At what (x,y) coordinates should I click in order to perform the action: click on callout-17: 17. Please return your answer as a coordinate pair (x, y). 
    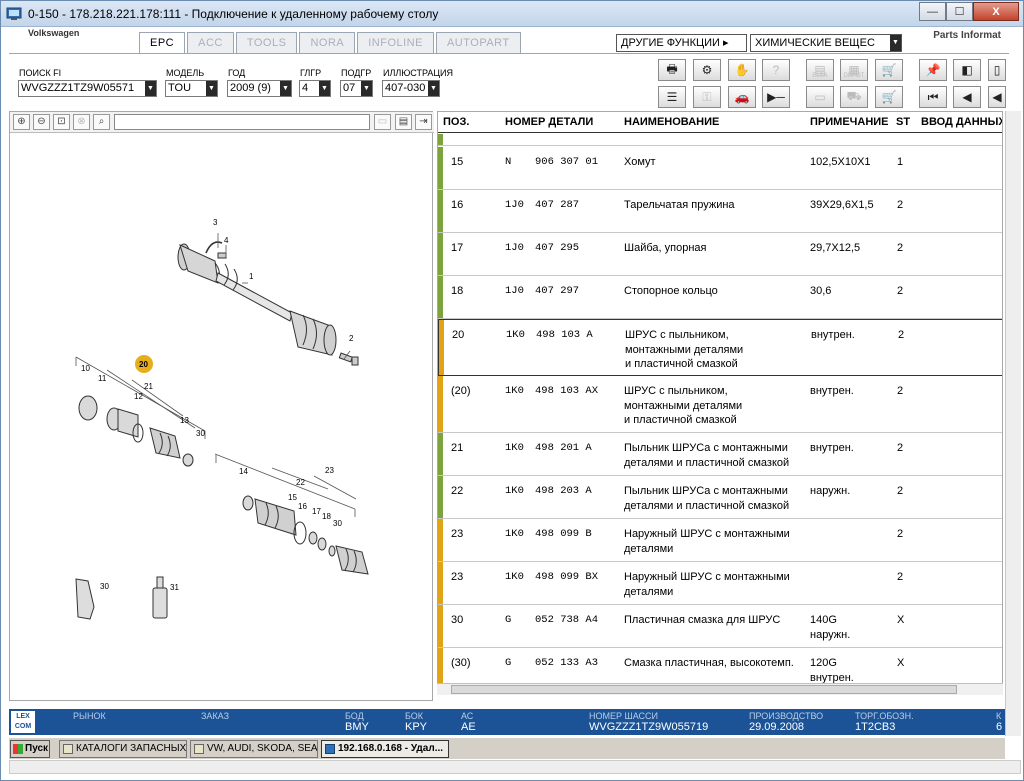
    Looking at the image, I should click on (316, 511).